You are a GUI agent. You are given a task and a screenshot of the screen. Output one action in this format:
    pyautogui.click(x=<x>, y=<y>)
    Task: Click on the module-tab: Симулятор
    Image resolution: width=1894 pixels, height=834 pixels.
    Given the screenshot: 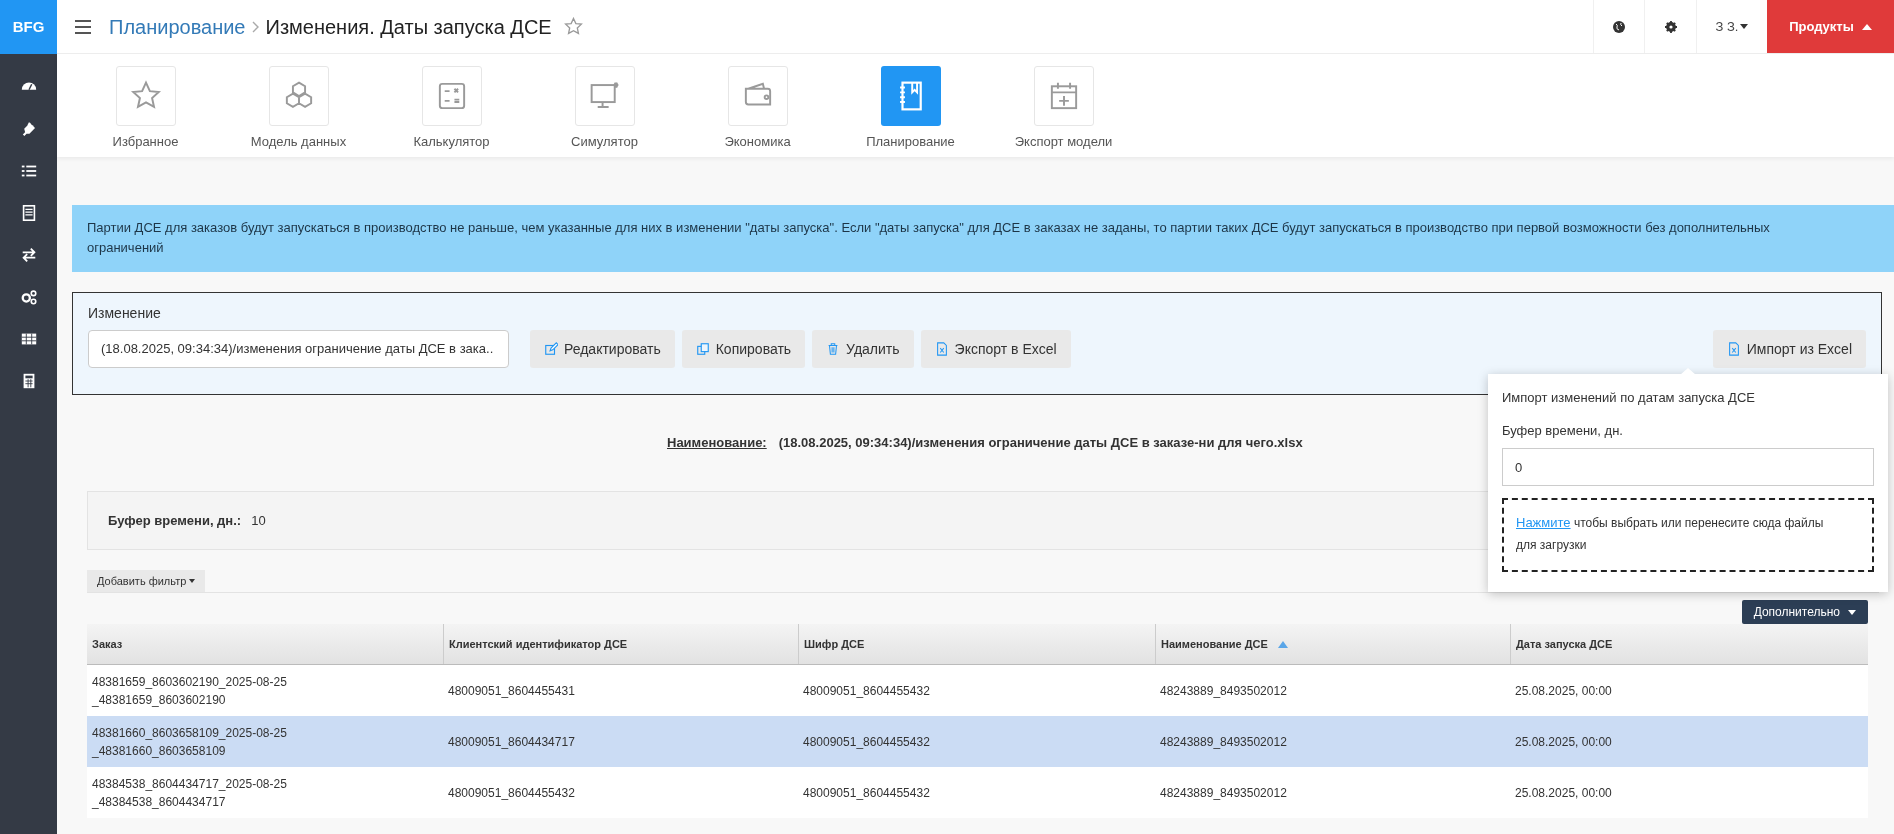 What is the action you would take?
    pyautogui.click(x=604, y=111)
    